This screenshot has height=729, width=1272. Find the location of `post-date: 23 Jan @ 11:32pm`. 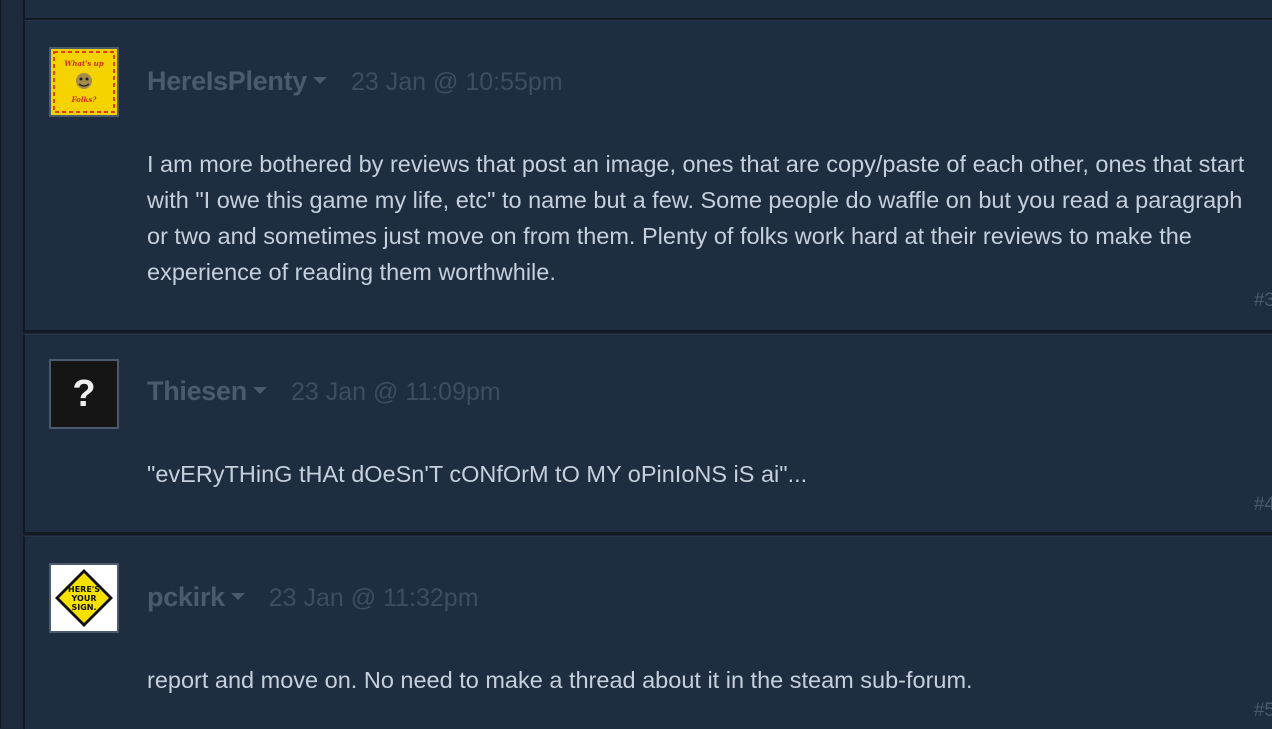

post-date: 23 Jan @ 11:32pm is located at coordinates (373, 598).